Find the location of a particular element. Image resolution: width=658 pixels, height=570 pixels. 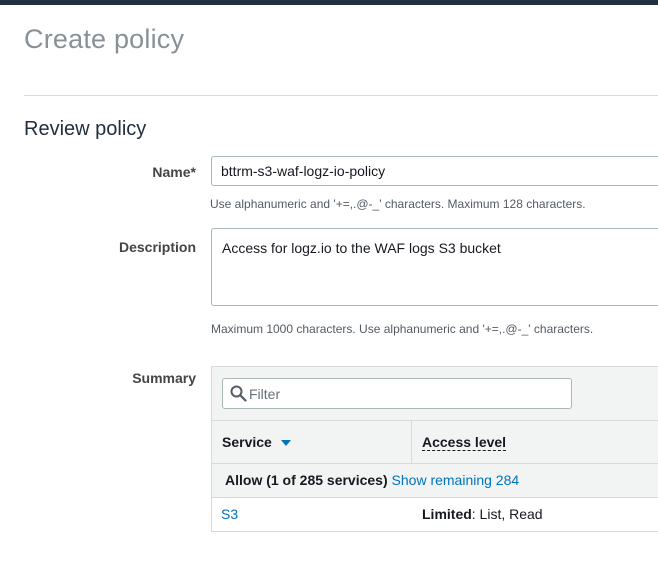

filter-bar is located at coordinates (435, 394).